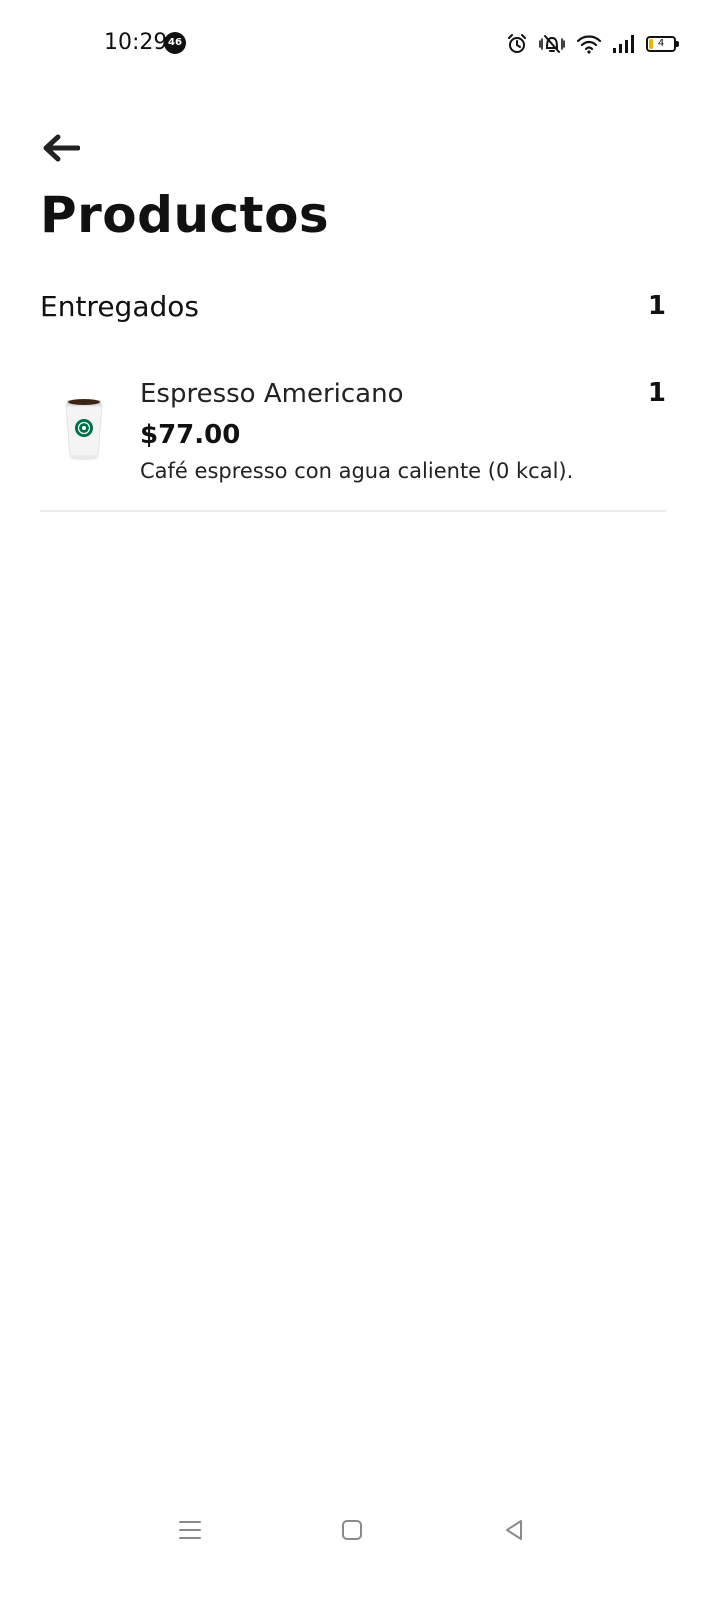 Image resolution: width=720 pixels, height=1600 pixels. Describe the element at coordinates (136, 42) in the screenshot. I see `status-time: 10:29` at that location.